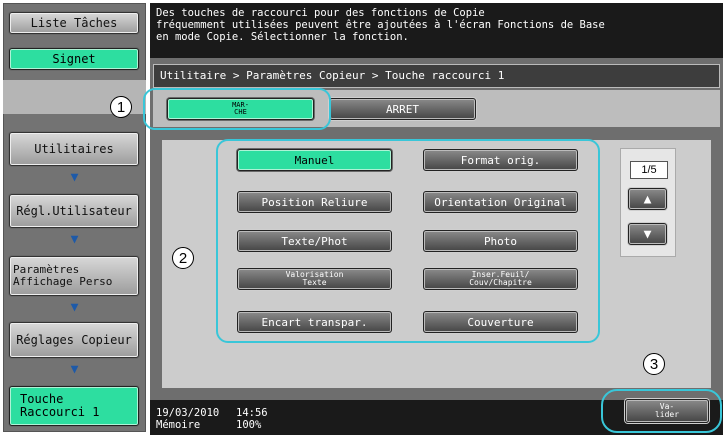  Describe the element at coordinates (121, 107) in the screenshot. I see `callout-1-number: 1` at that location.